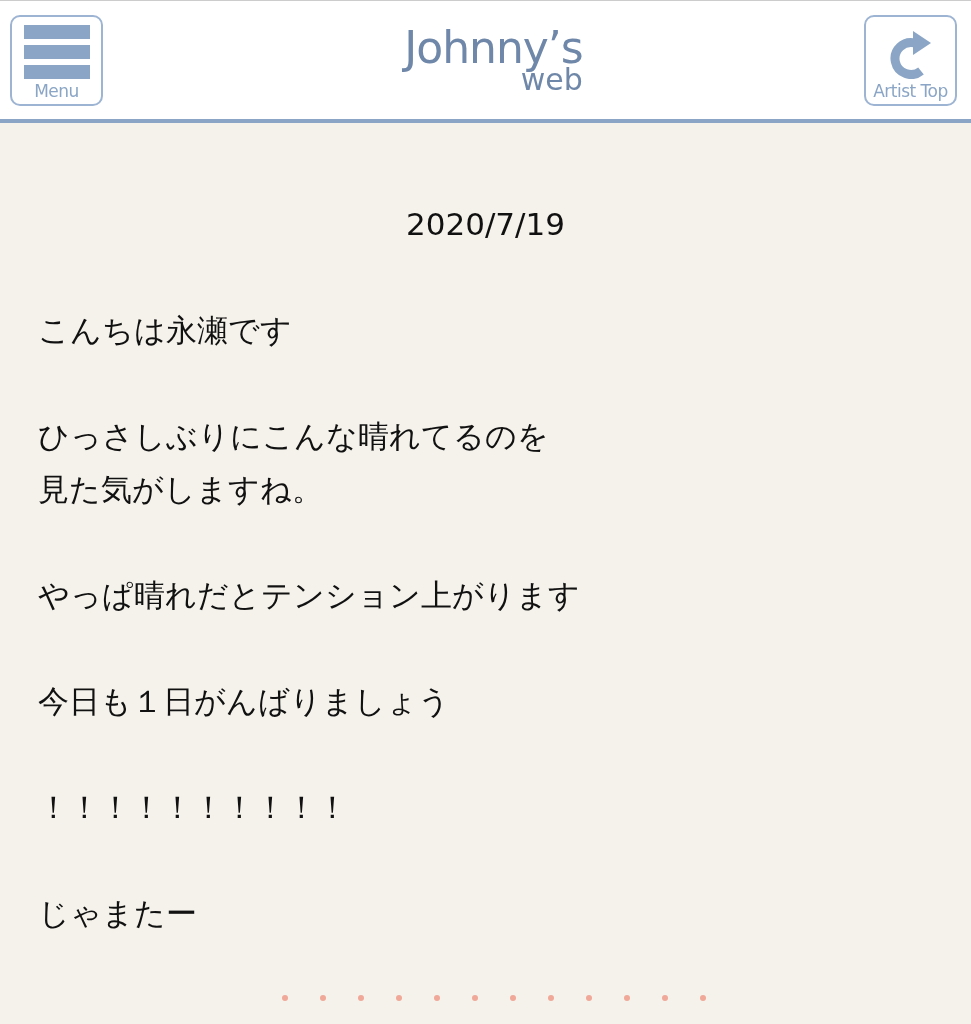  I want to click on post-paragraph: ひっさしぶりにこんな晴れてるのを 見た気がしますね。, so click(294, 463).